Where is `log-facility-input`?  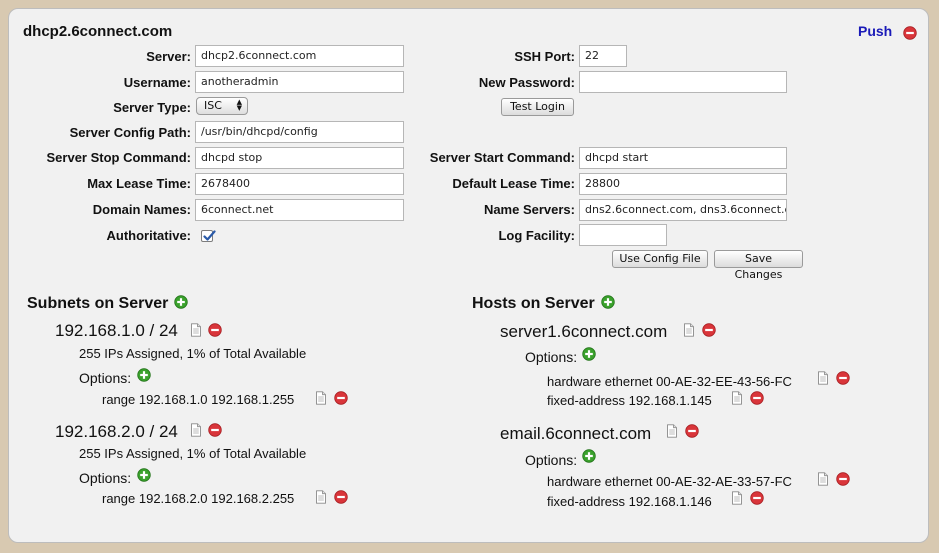 log-facility-input is located at coordinates (623, 235).